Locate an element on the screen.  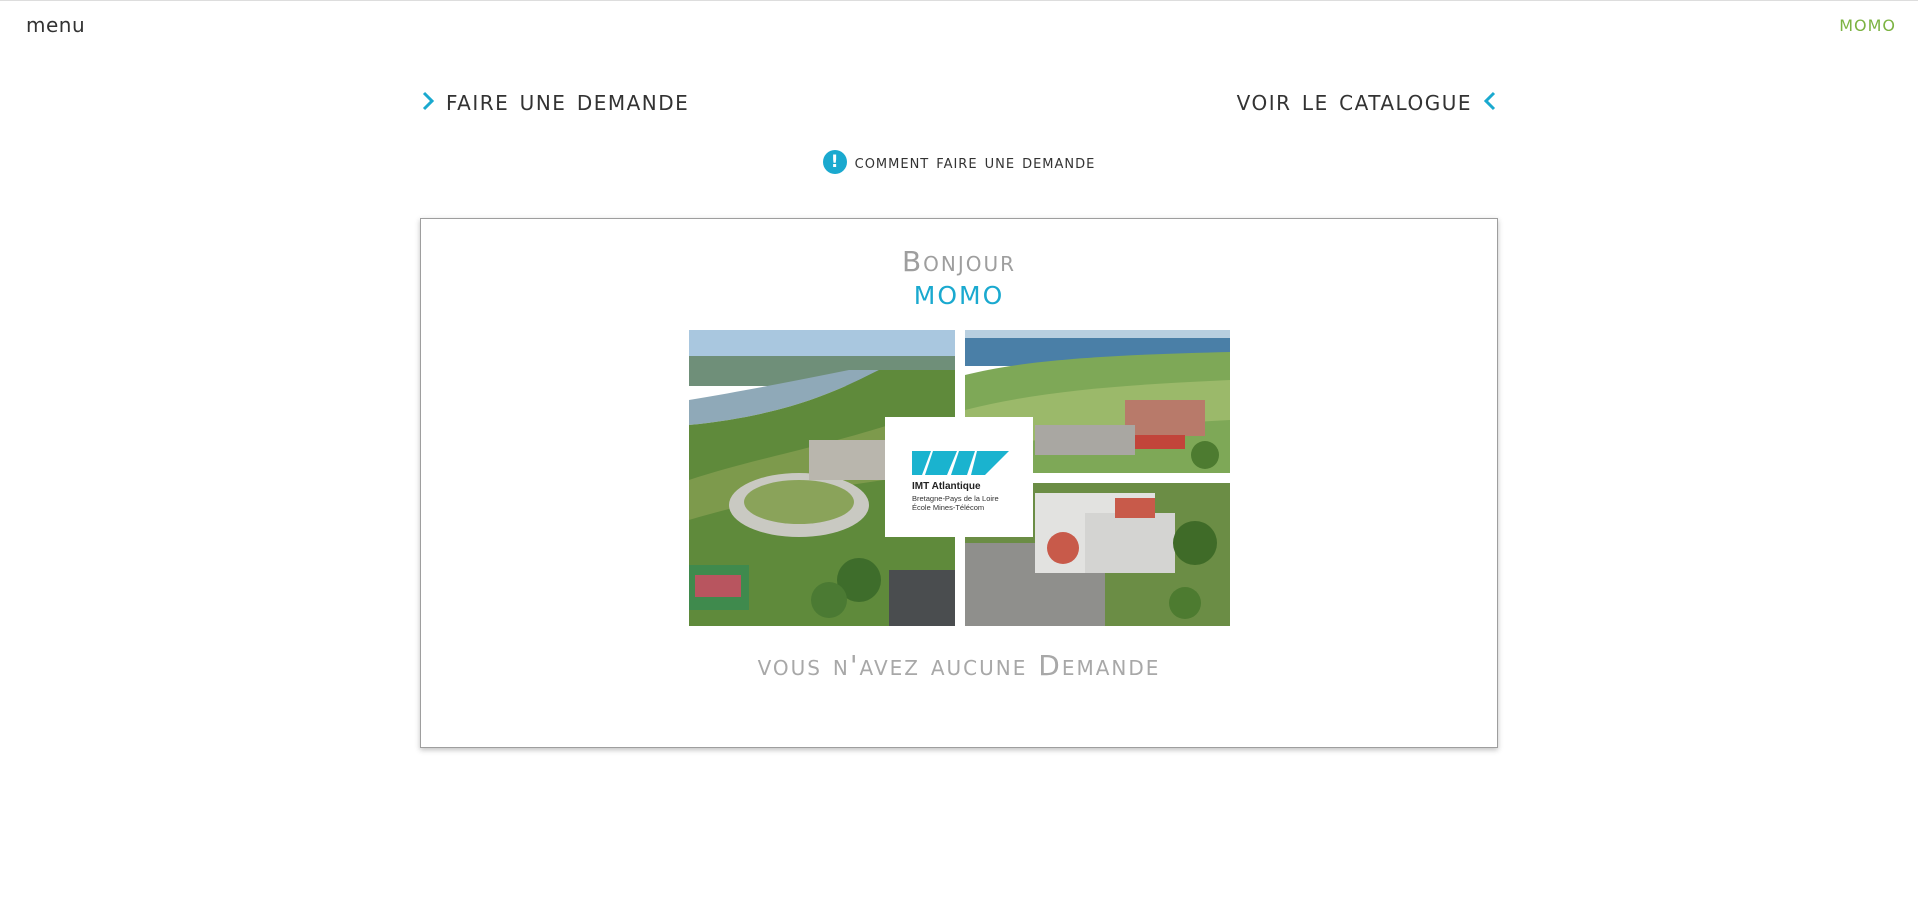
user-link: MOMO is located at coordinates (1867, 25).